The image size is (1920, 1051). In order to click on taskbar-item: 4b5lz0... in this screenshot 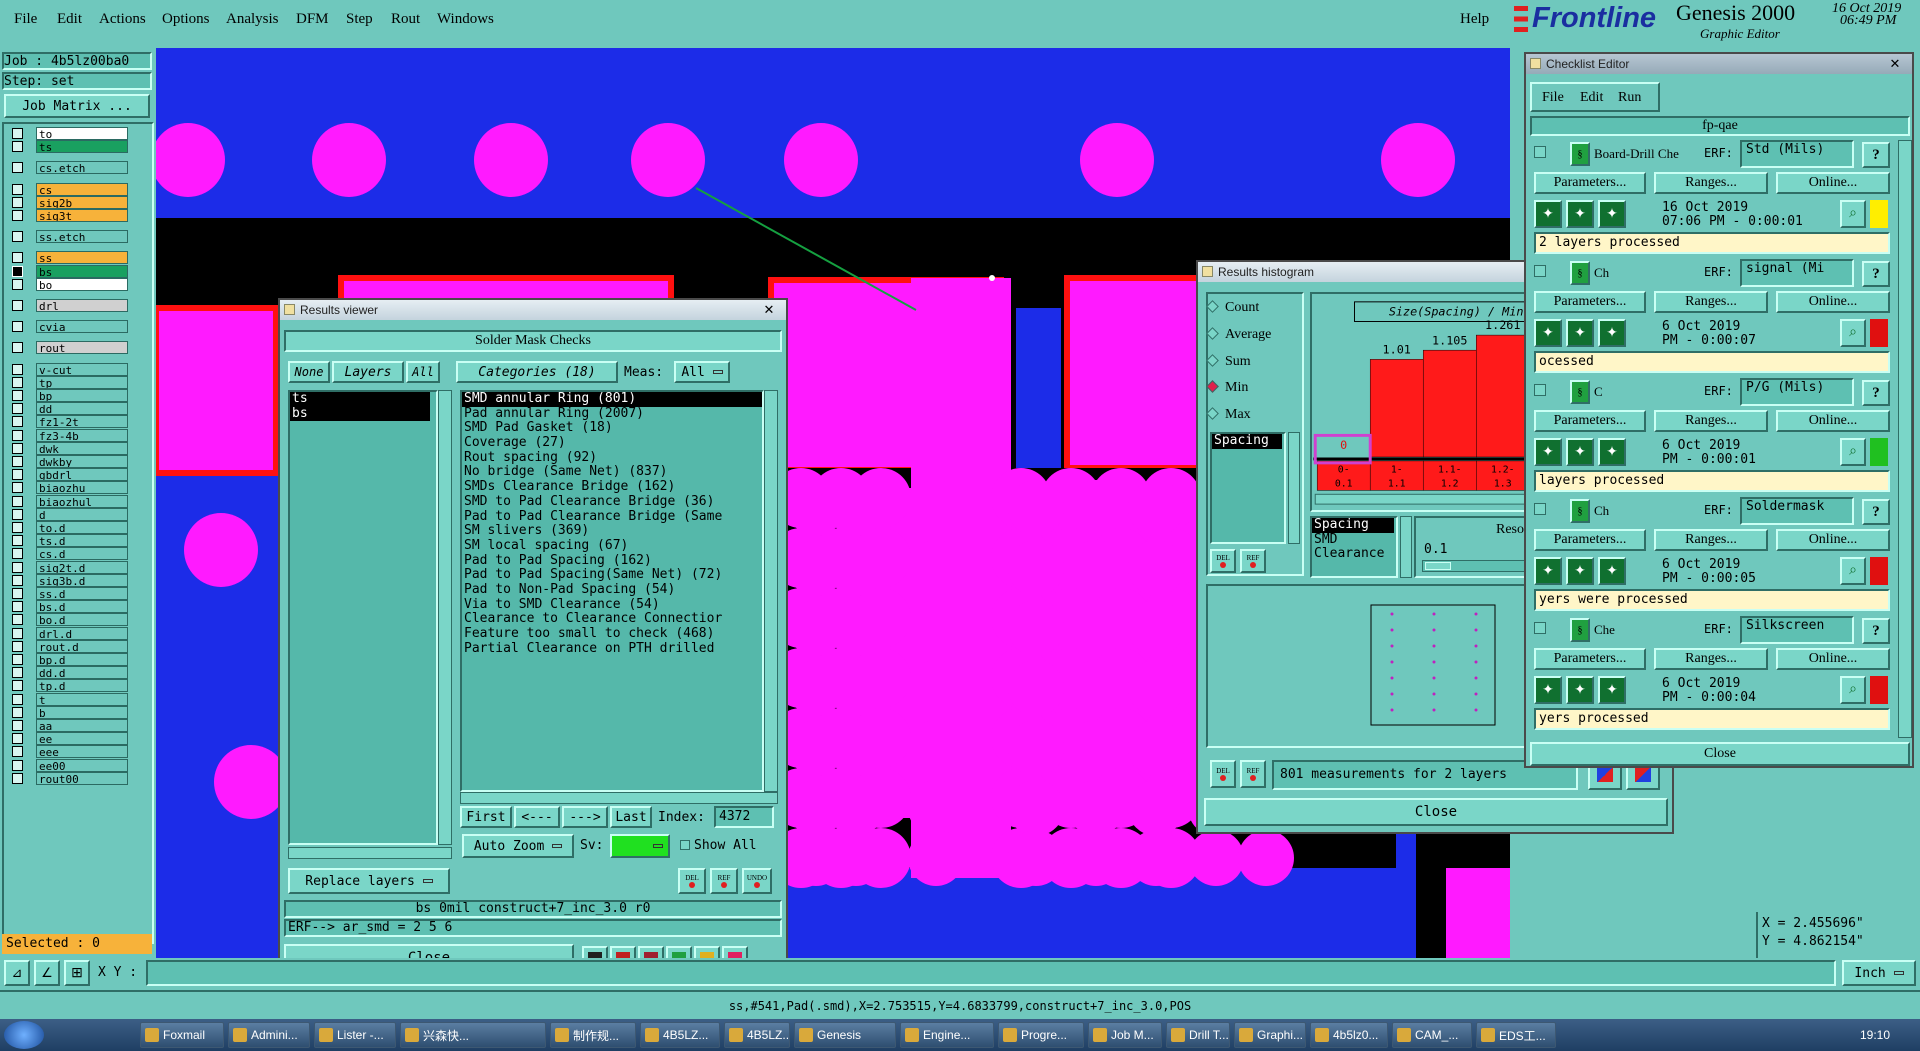, I will do `click(1349, 1035)`.